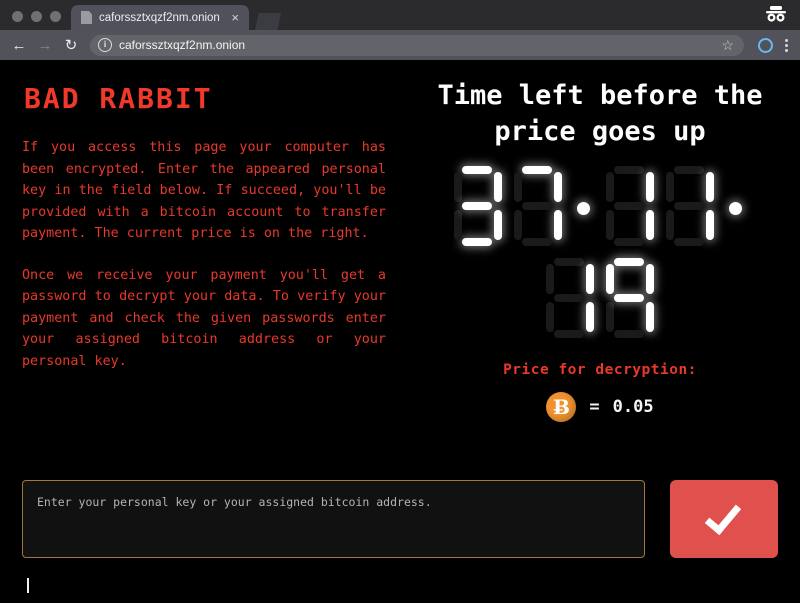 The width and height of the screenshot is (800, 603). I want to click on page-favicon, so click(86, 17).